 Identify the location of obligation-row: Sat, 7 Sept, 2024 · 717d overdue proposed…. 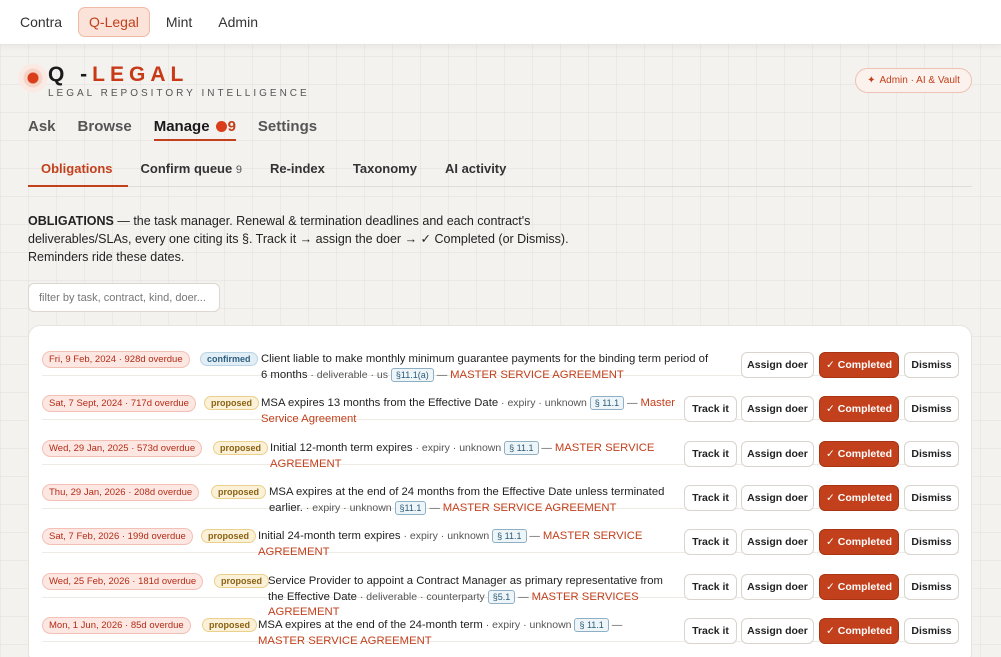
(500, 400).